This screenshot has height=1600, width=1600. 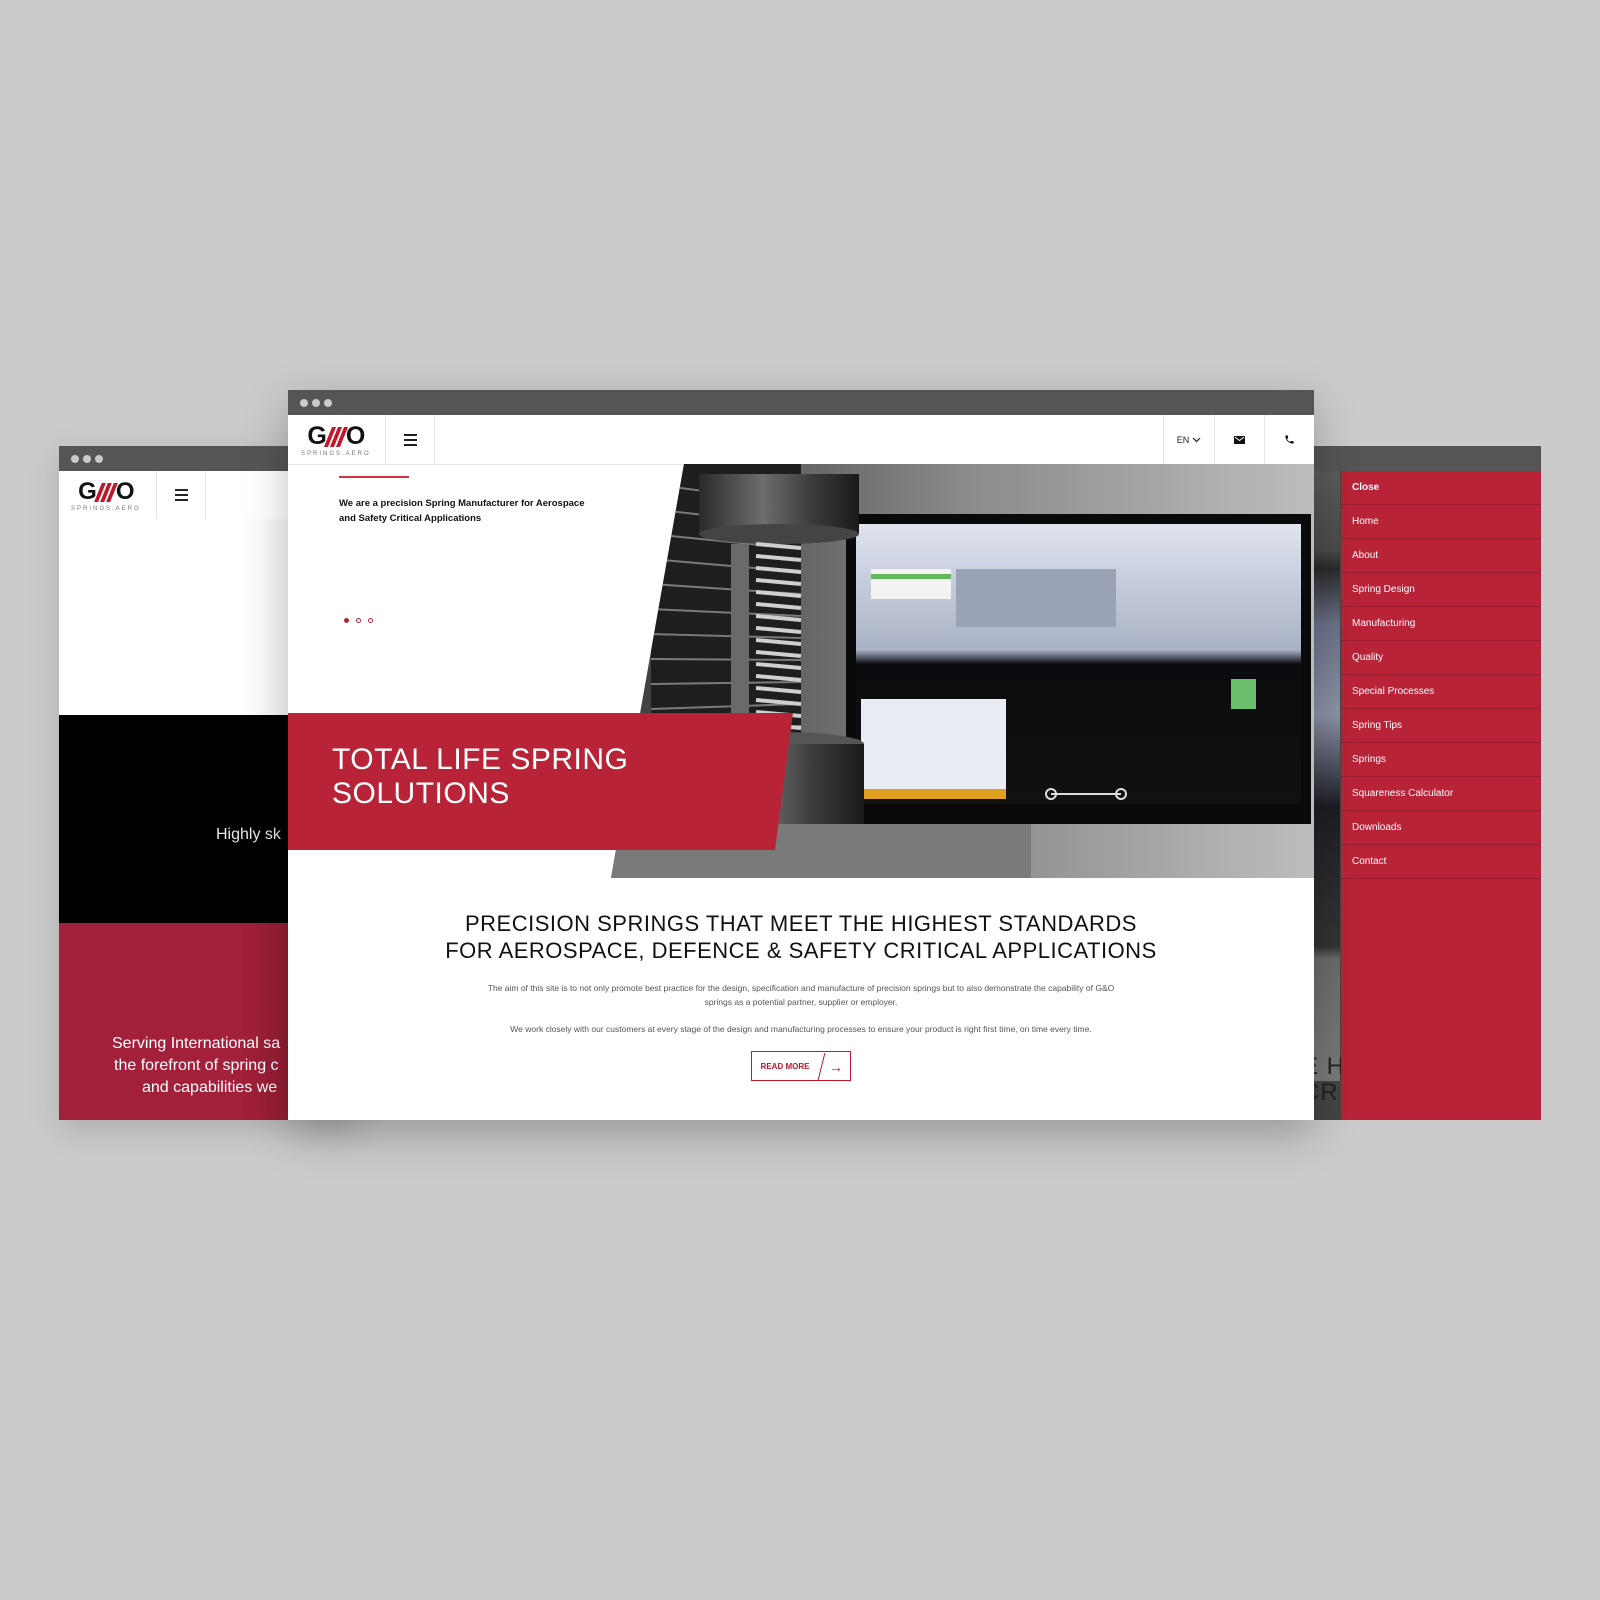 What do you see at coordinates (1441, 556) in the screenshot?
I see `menu-item-about: About` at bounding box center [1441, 556].